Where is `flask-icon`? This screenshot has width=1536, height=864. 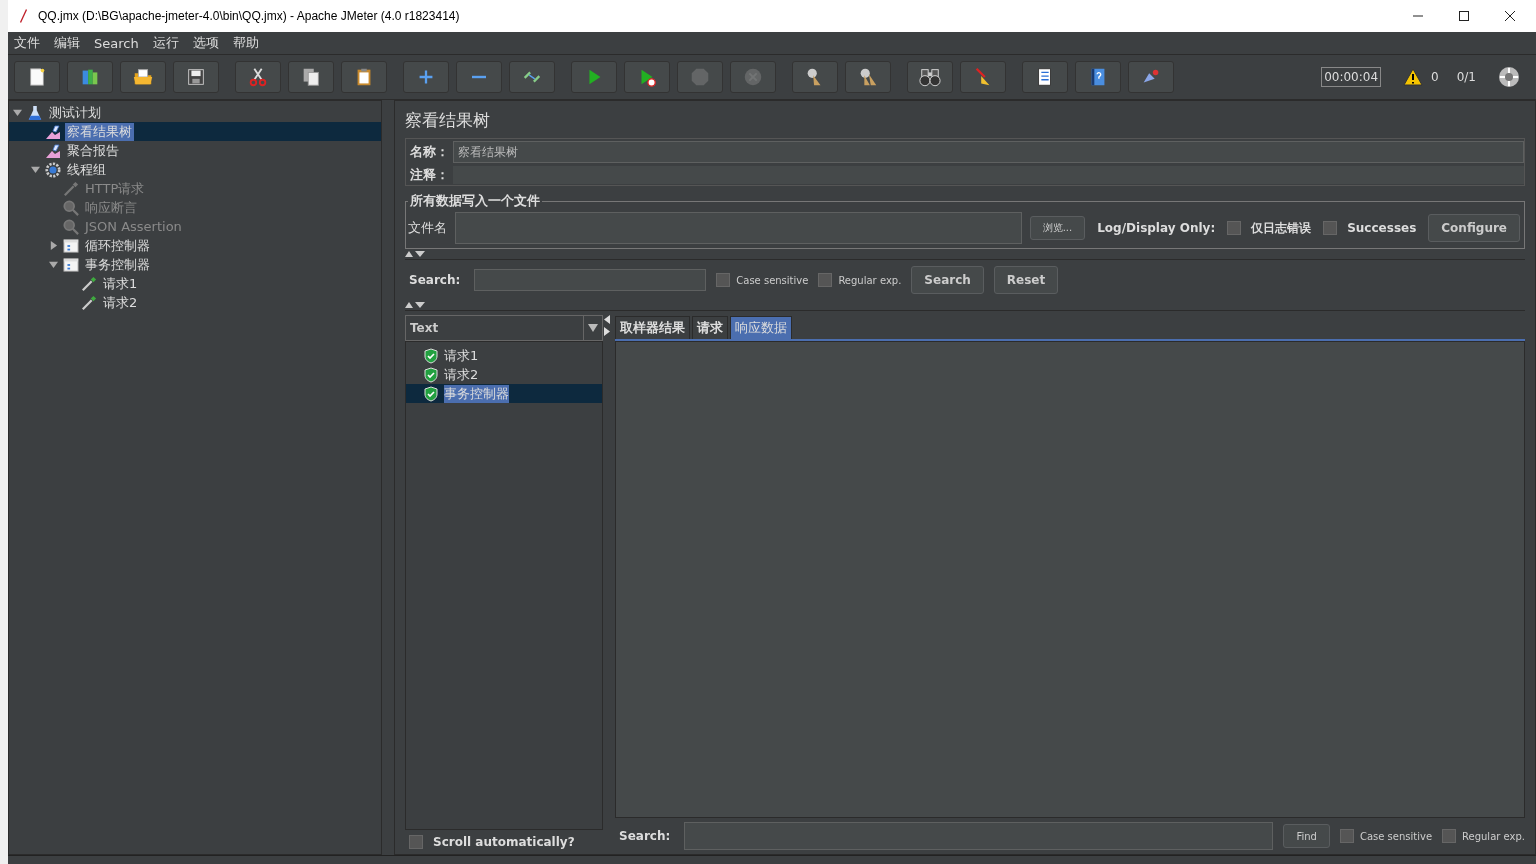
flask-icon is located at coordinates (35, 112).